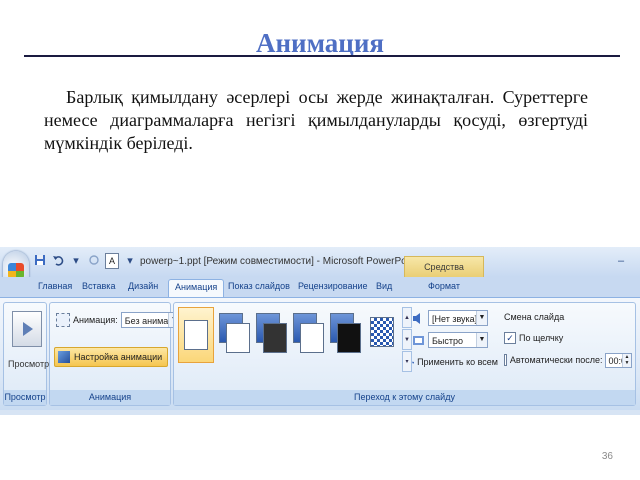  Describe the element at coordinates (534, 317) in the screenshot. I see `advance-slide-header: Смена слайда` at that location.